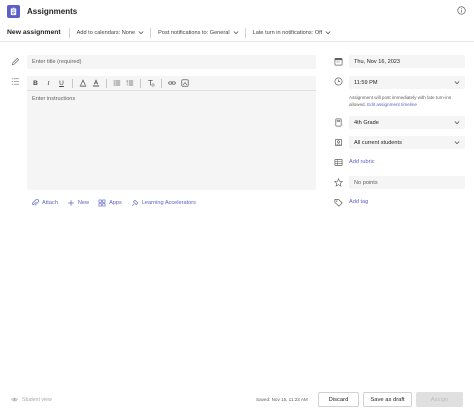 The height and width of the screenshot is (409, 474). What do you see at coordinates (338, 122) in the screenshot?
I see `class-notebook-icon` at bounding box center [338, 122].